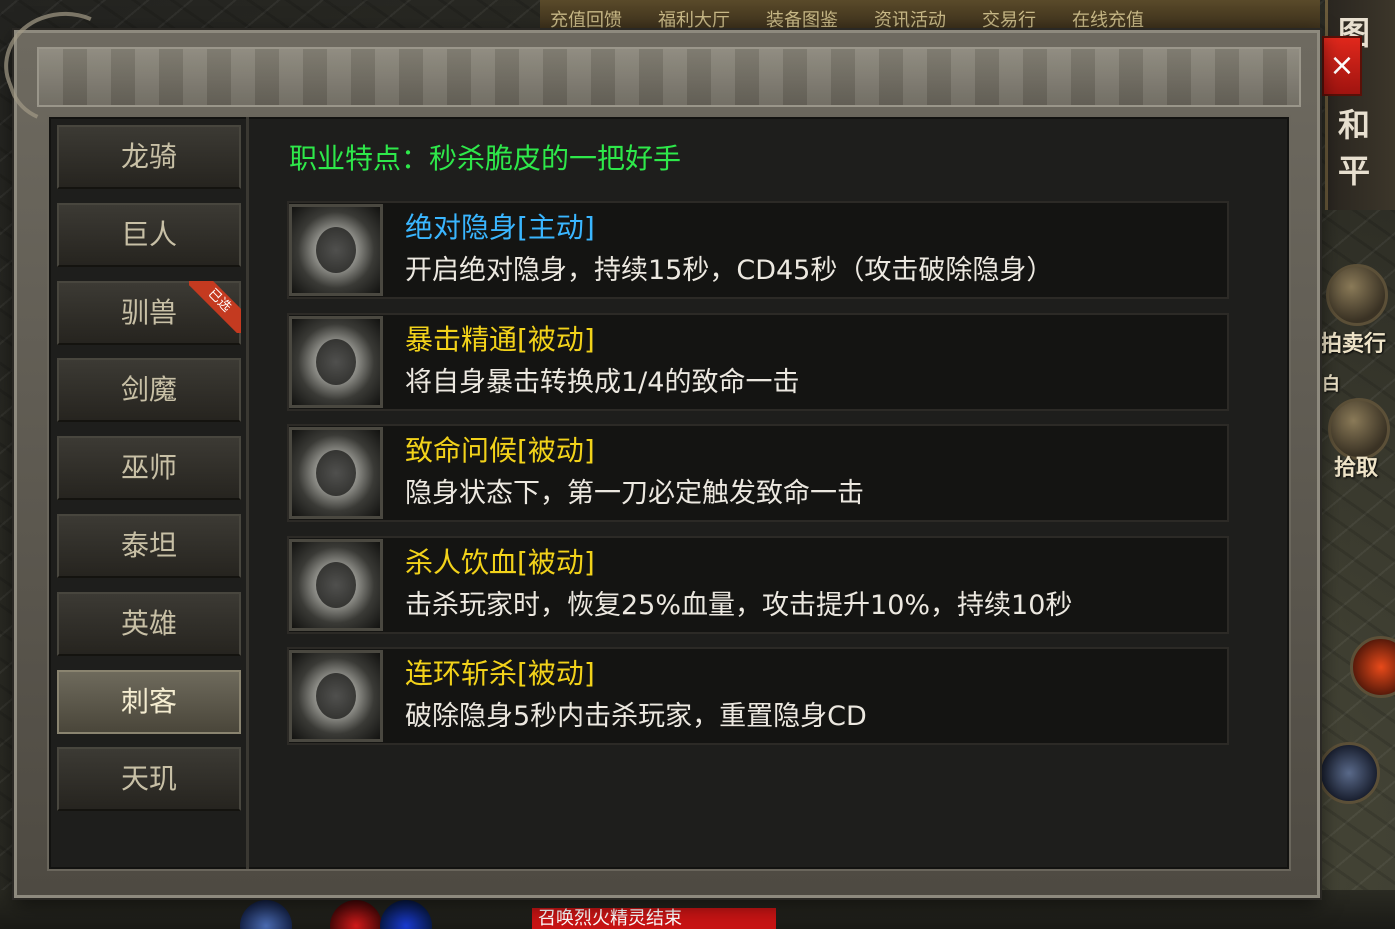 The image size is (1395, 929). Describe the element at coordinates (910, 21) in the screenshot. I see `top-menu-item: 资讯活动` at that location.